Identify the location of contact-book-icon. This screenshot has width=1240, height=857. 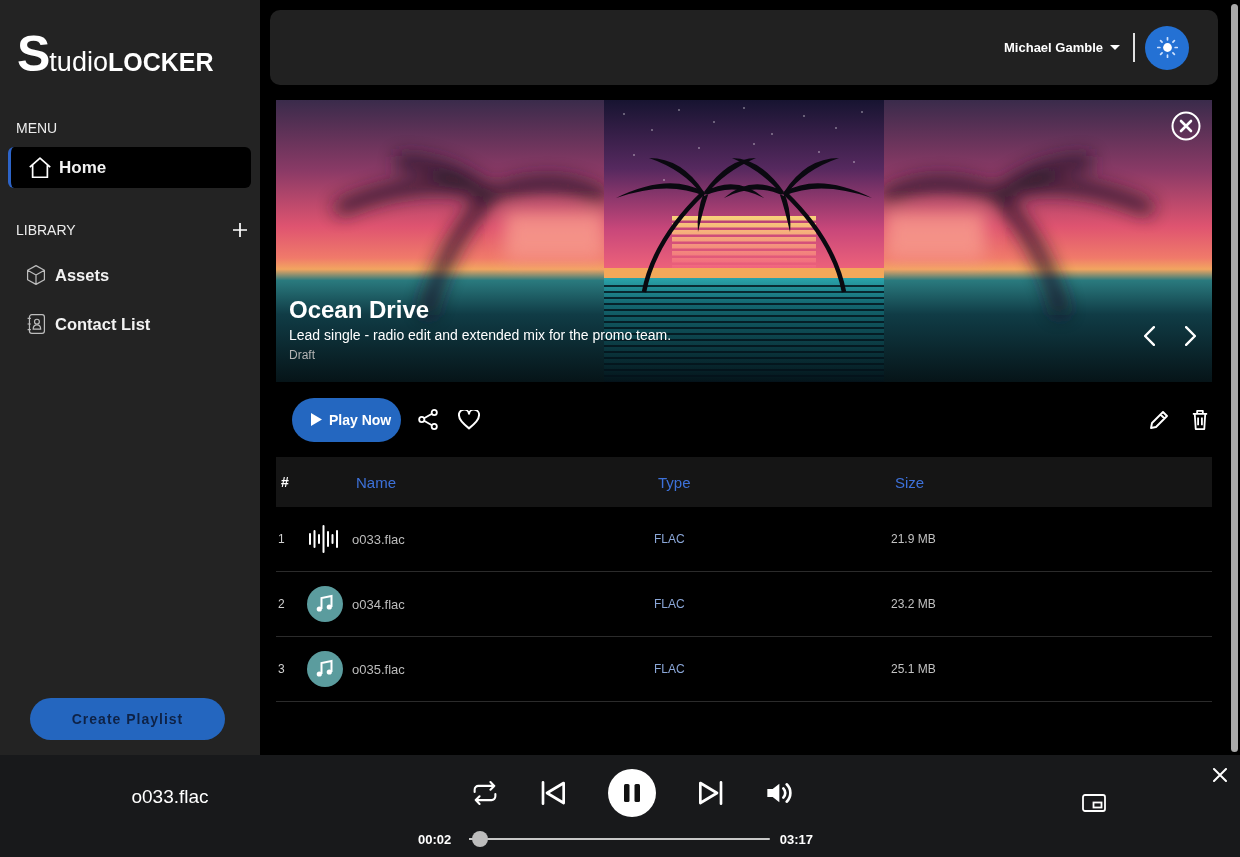
(36, 324).